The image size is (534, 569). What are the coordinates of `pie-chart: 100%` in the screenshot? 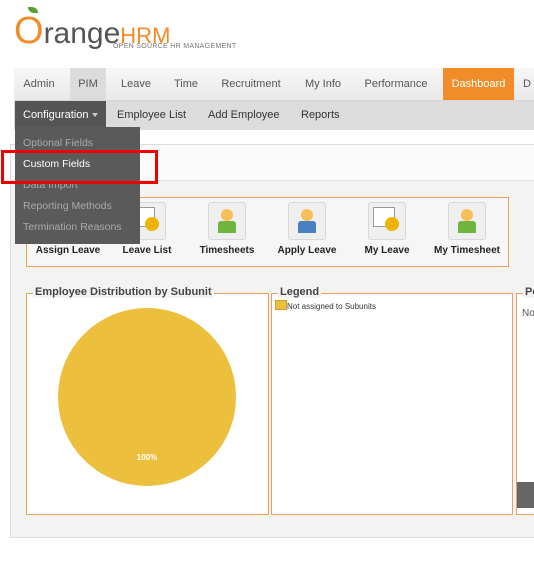 It's located at (147, 397).